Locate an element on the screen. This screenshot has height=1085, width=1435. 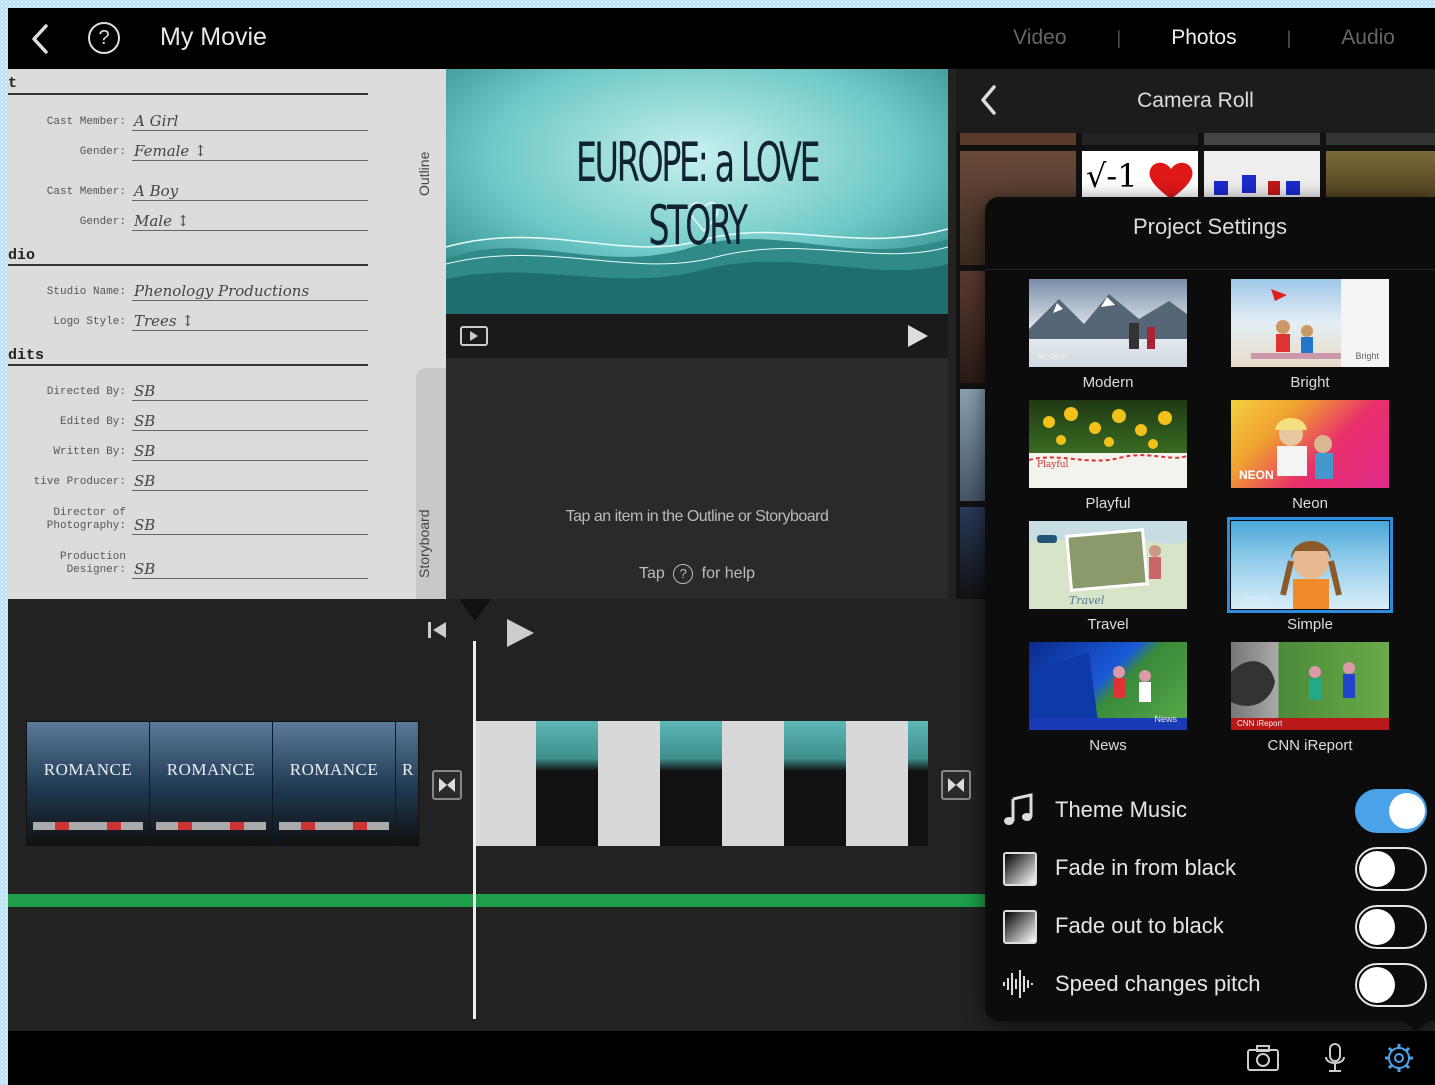
theme-badge: News is located at coordinates (1165, 719).